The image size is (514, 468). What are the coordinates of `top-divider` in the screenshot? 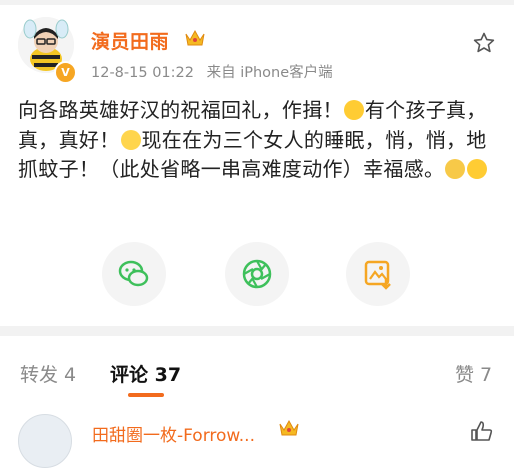 It's located at (257, 2).